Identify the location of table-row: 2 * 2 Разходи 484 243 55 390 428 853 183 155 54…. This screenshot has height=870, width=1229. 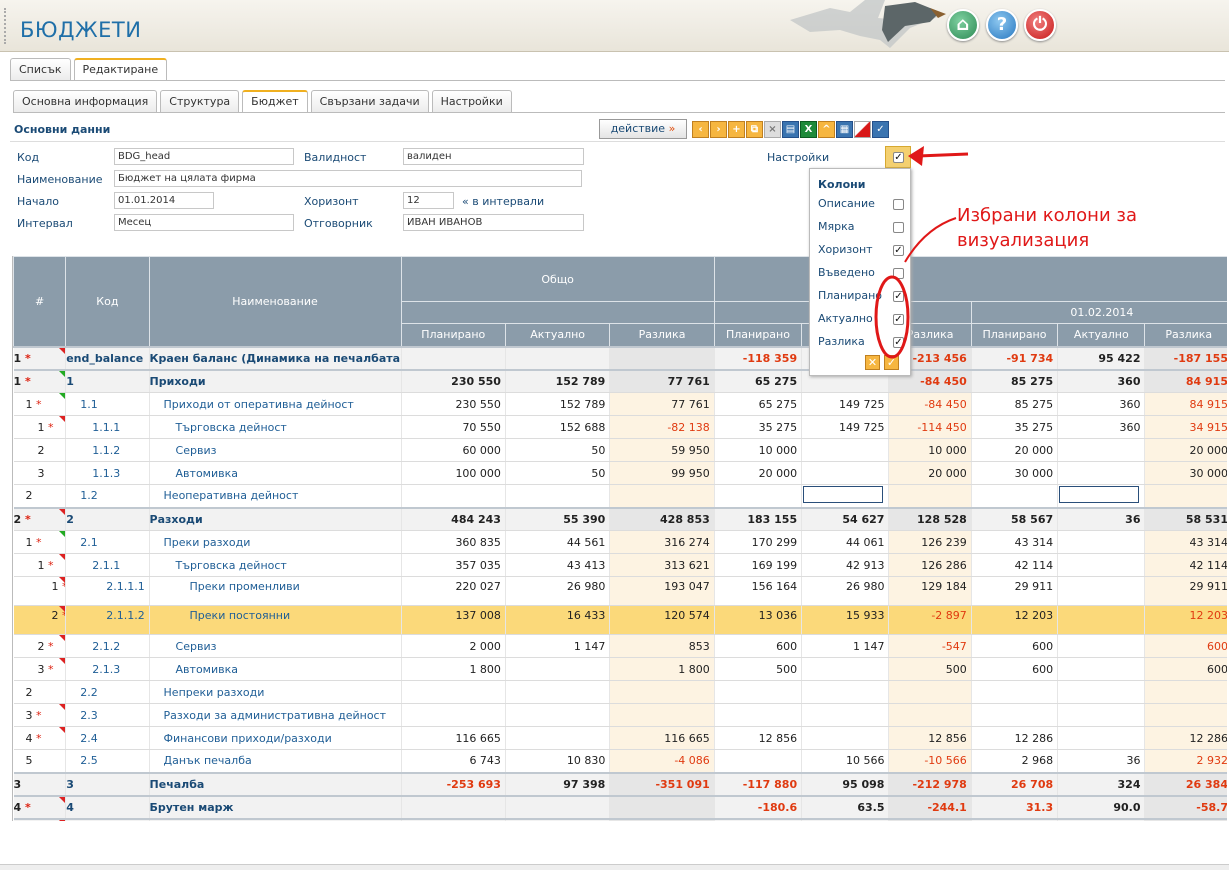
(620, 519).